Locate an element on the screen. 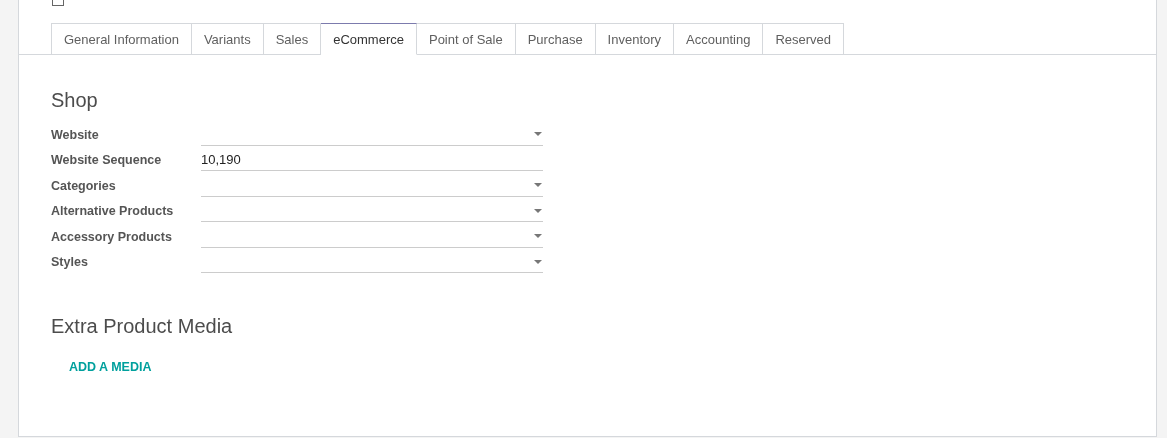  tab: Variants is located at coordinates (227, 39).